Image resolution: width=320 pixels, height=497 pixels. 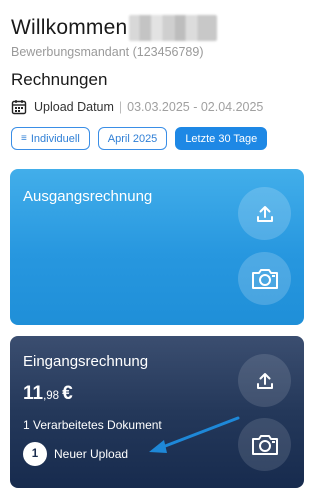 I want to click on date-label: Upload Datum, so click(x=74, y=107).